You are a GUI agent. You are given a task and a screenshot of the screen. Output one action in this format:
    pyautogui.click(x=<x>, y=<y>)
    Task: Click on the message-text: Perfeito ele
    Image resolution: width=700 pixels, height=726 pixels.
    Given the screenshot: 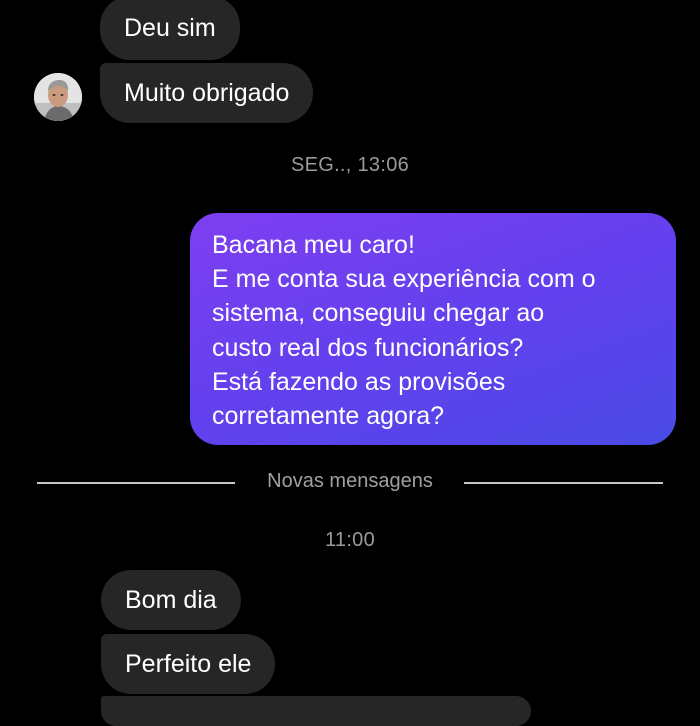 What is the action you would take?
    pyautogui.click(x=188, y=664)
    